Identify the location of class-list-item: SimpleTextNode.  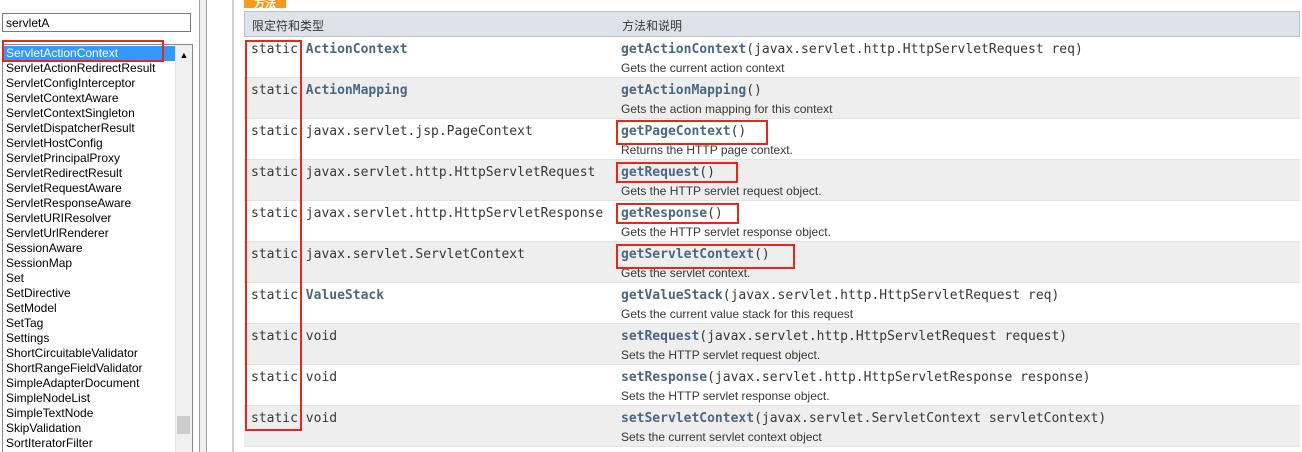
(89, 413).